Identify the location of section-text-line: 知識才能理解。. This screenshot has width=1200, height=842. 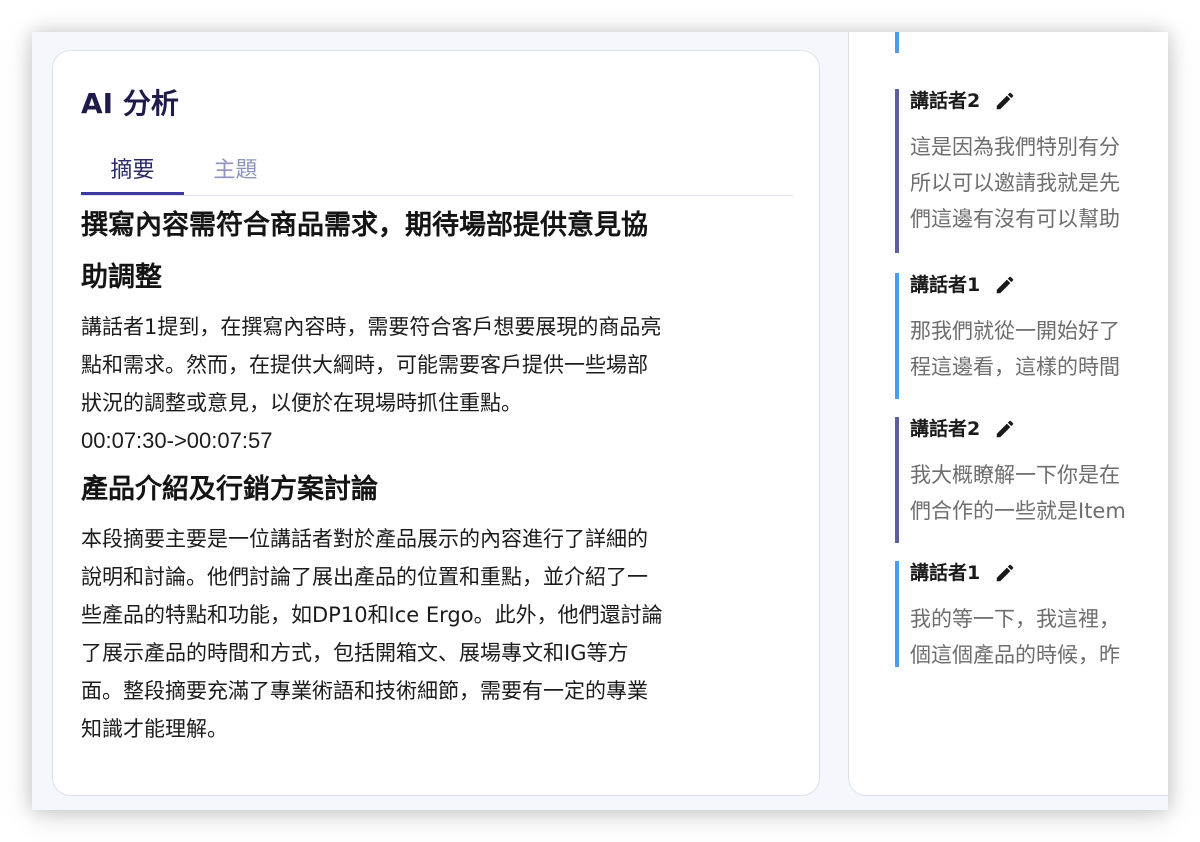
(154, 729).